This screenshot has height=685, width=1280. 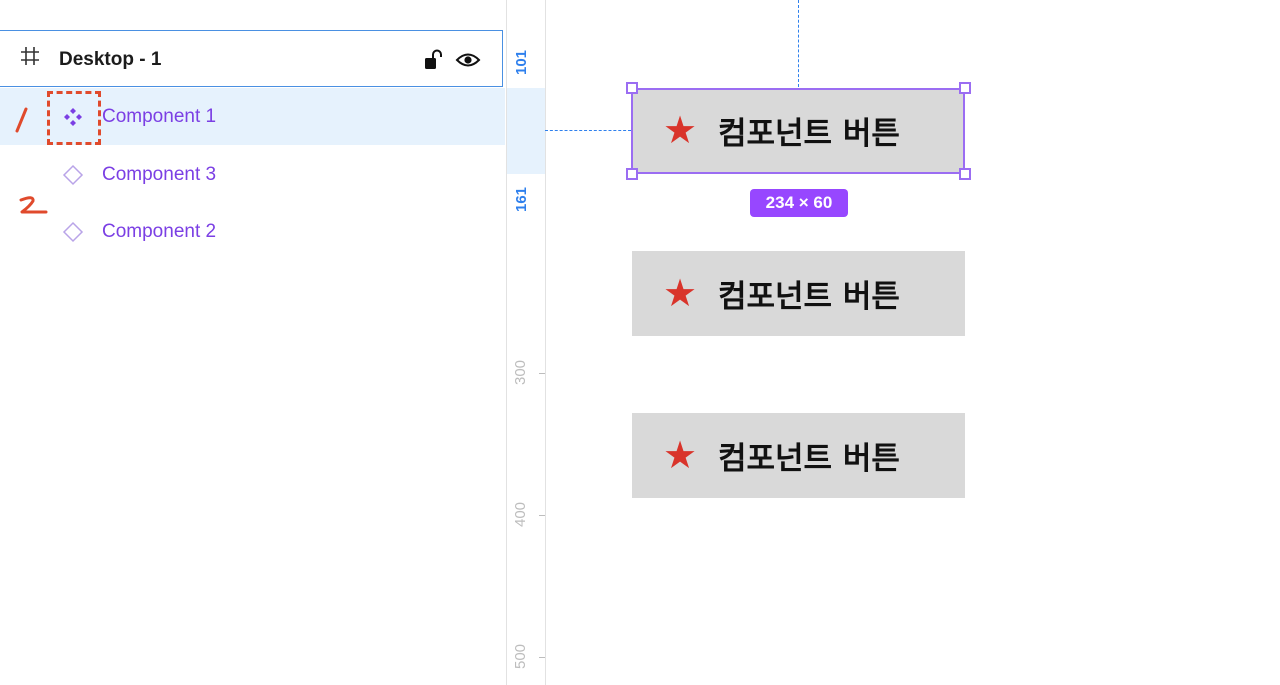 What do you see at coordinates (632, 174) in the screenshot?
I see `resize-handle-bottom-left` at bounding box center [632, 174].